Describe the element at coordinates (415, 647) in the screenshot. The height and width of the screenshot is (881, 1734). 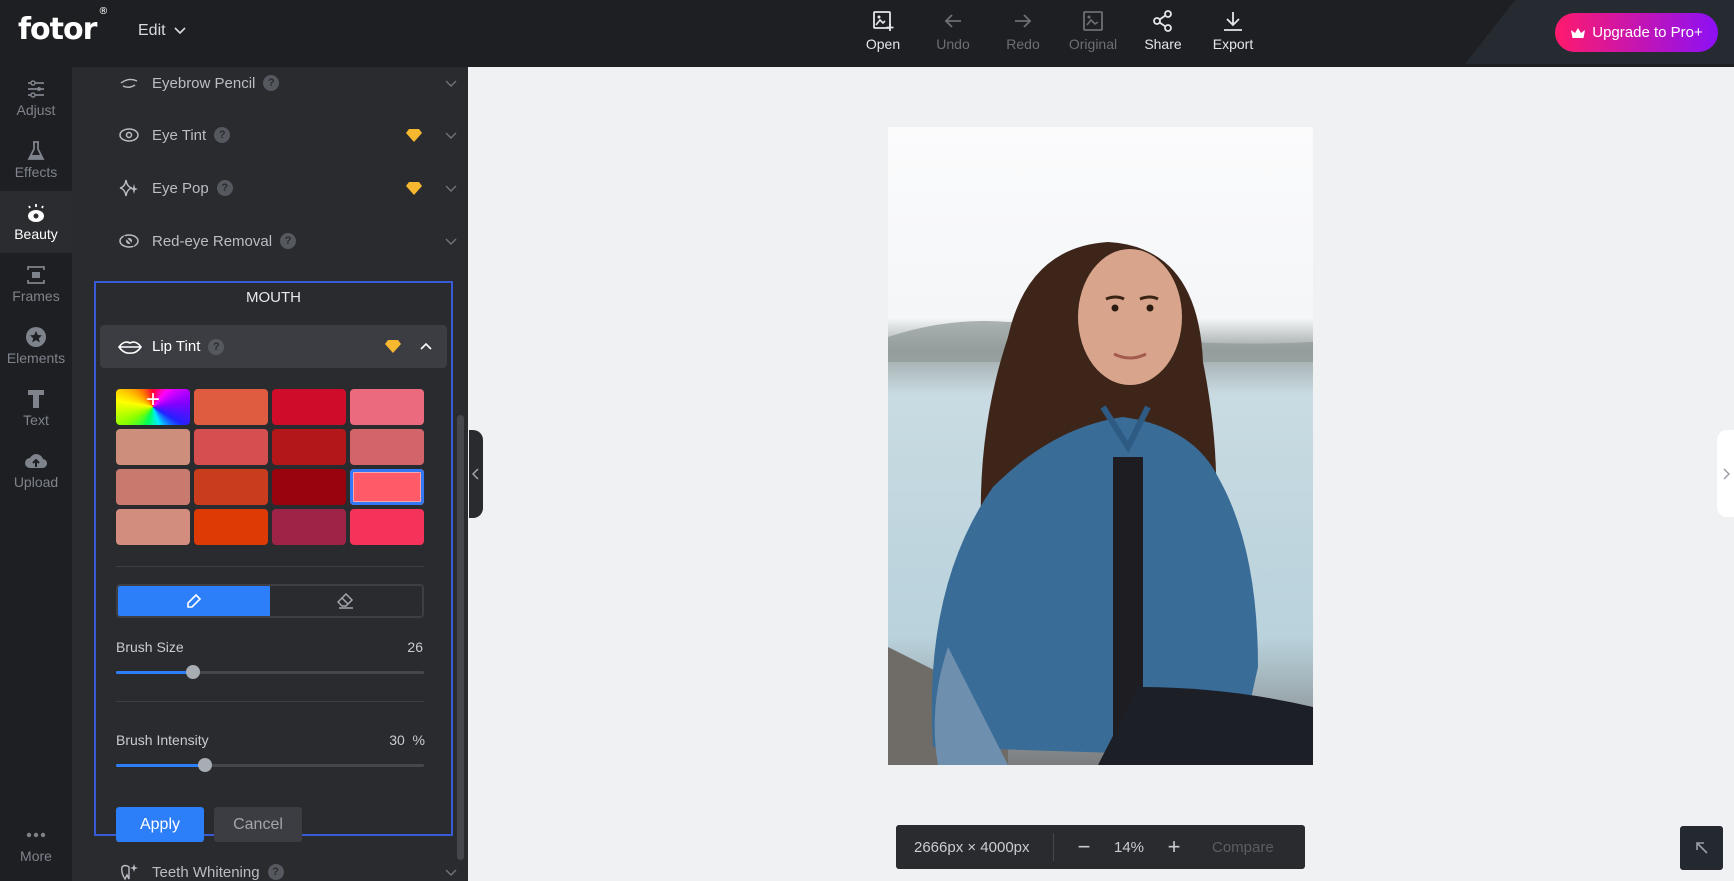
I see `brush-size-value: 26` at that location.